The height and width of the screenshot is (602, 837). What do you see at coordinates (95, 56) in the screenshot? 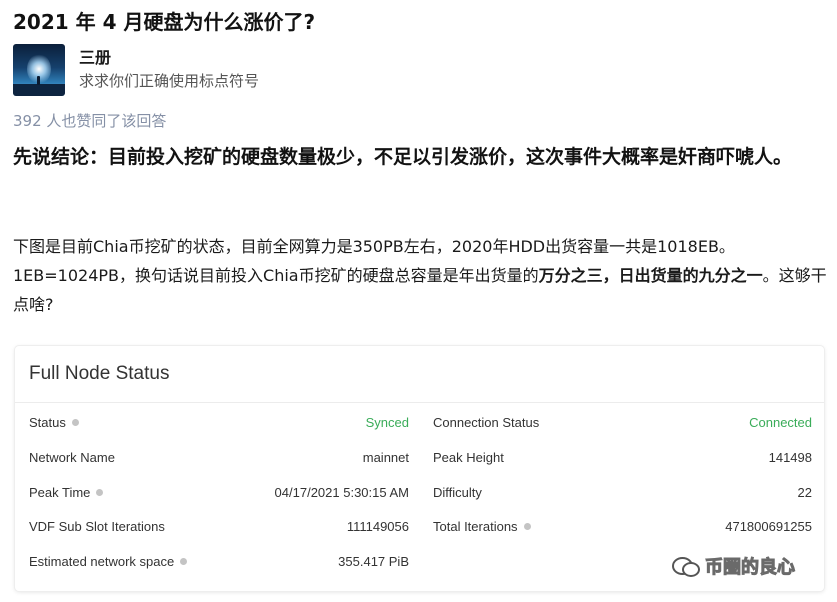
I see `author-name: 三册` at bounding box center [95, 56].